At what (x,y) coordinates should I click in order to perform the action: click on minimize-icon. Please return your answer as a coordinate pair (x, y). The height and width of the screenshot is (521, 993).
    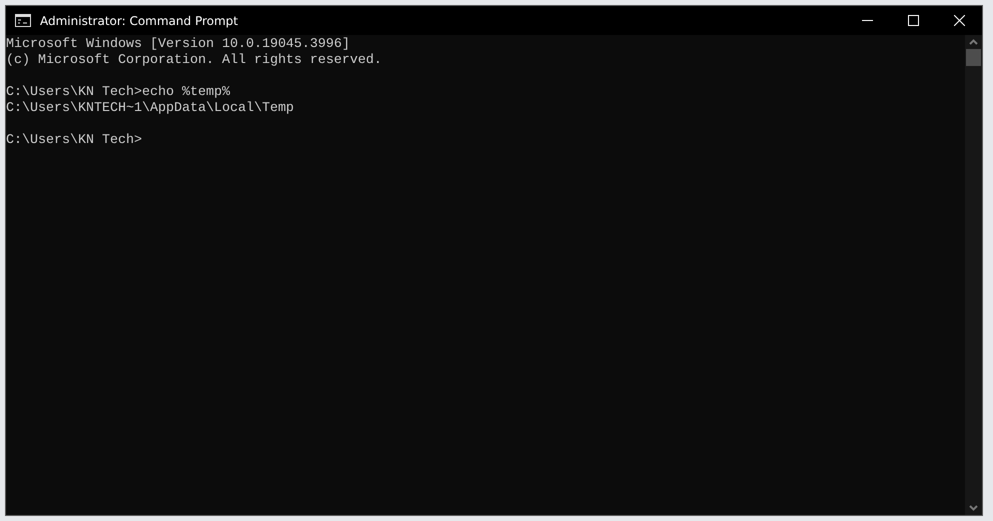
    Looking at the image, I should click on (867, 20).